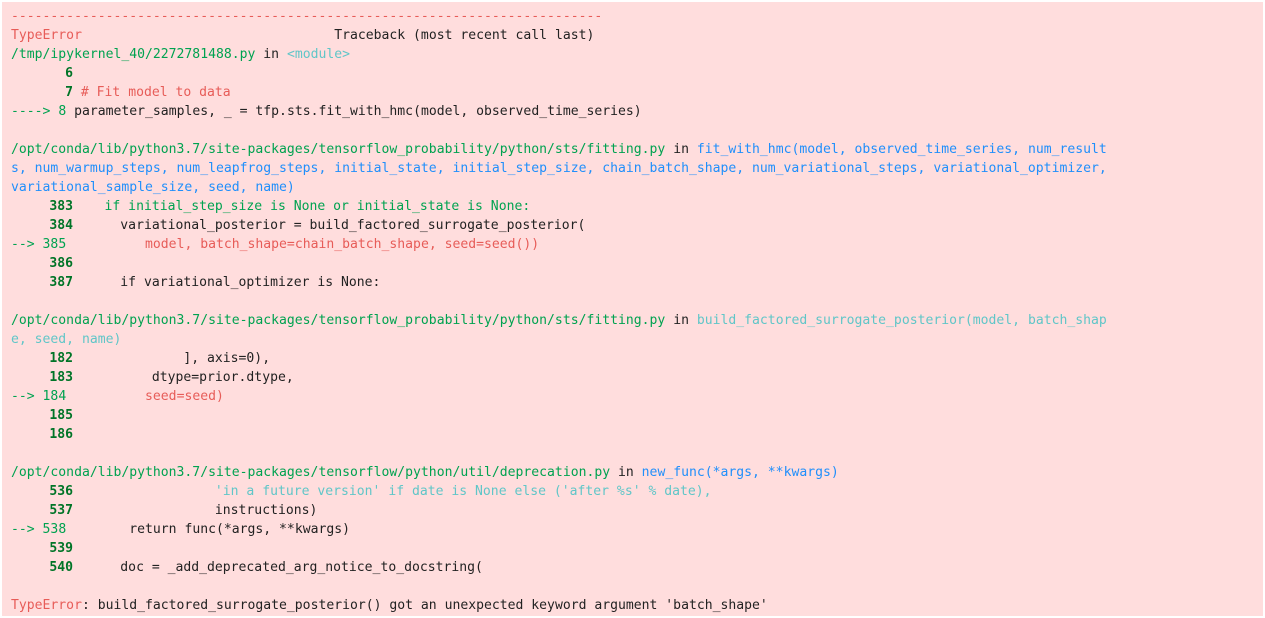 This screenshot has height=618, width=1265. I want to click on final-error-type: TypeError, so click(46, 605).